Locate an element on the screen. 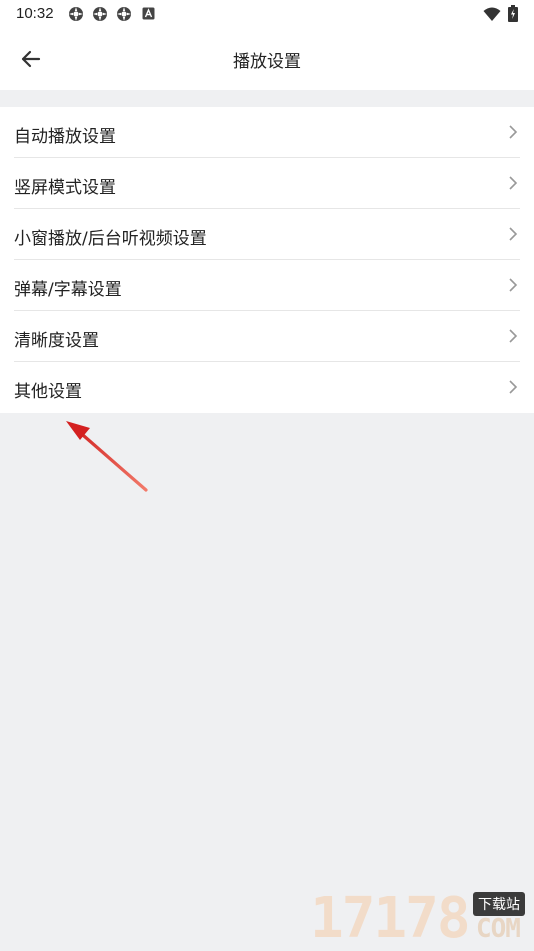 The height and width of the screenshot is (951, 534). wifi-icon is located at coordinates (492, 14).